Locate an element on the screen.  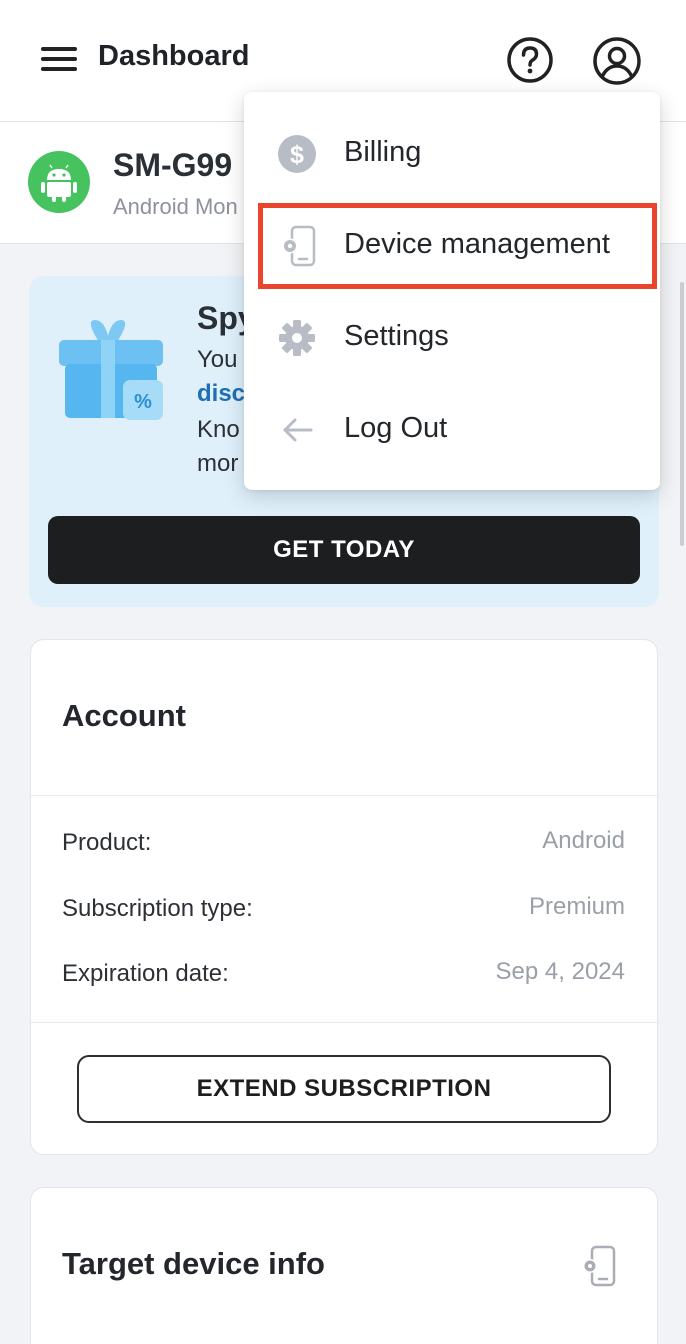
product-value: Android is located at coordinates (583, 840).